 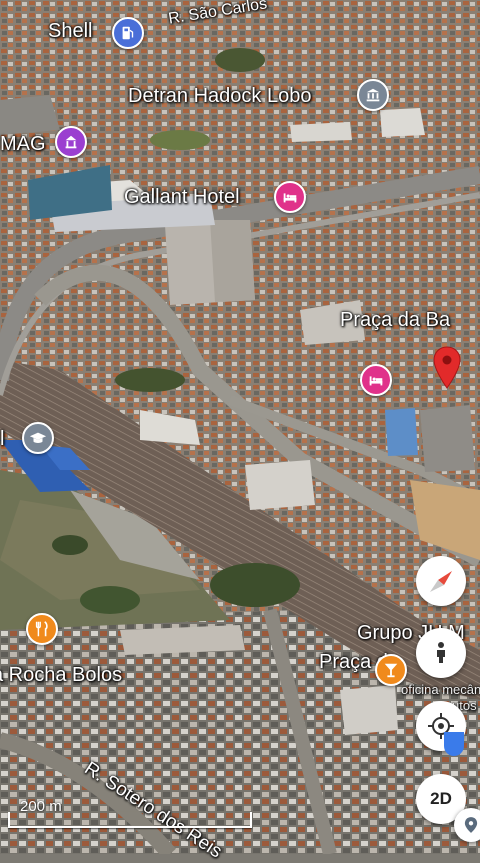 I want to click on compass-button, so click(x=441, y=581).